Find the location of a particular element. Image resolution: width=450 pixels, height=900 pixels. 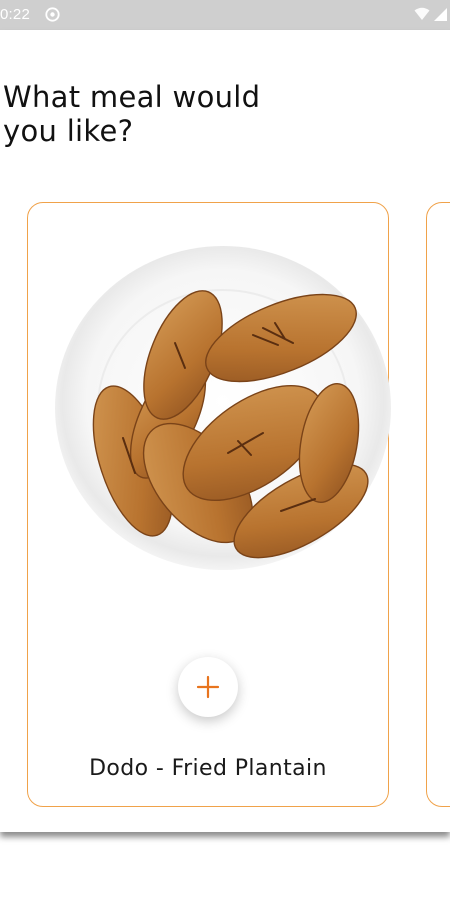

plus-icon is located at coordinates (208, 687).